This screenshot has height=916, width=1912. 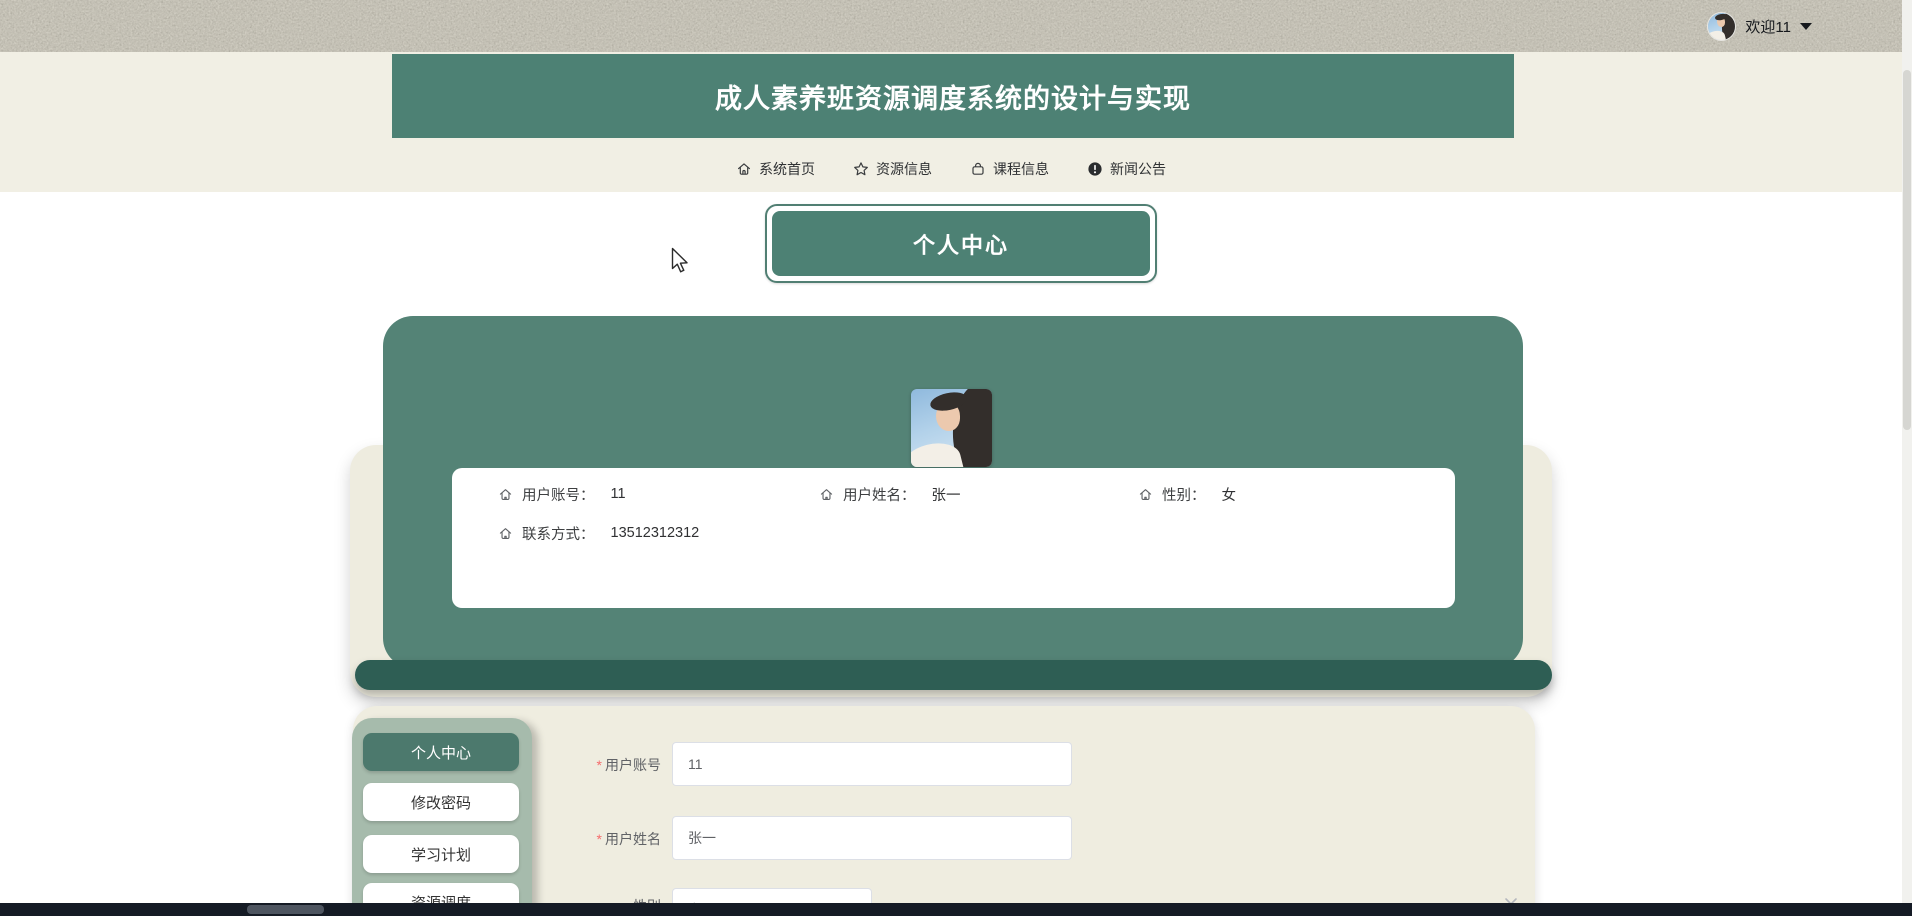 I want to click on profile-photo-art, so click(x=951, y=428).